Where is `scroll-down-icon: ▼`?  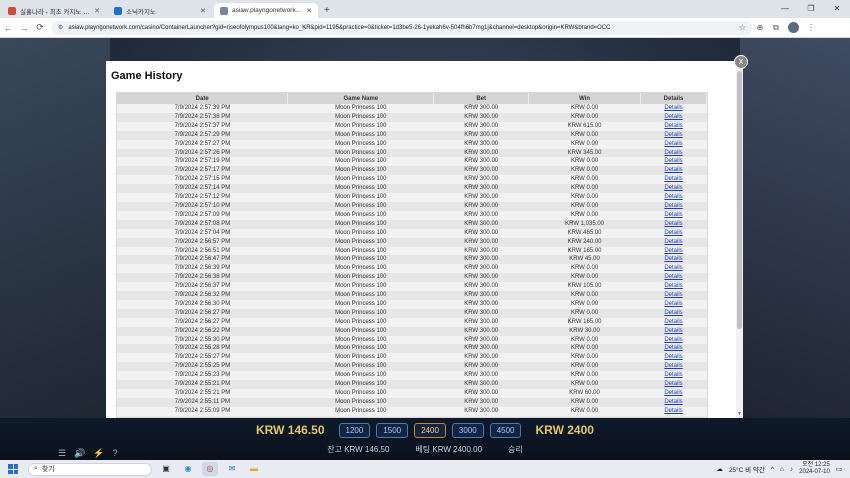 scroll-down-icon: ▼ is located at coordinates (739, 414).